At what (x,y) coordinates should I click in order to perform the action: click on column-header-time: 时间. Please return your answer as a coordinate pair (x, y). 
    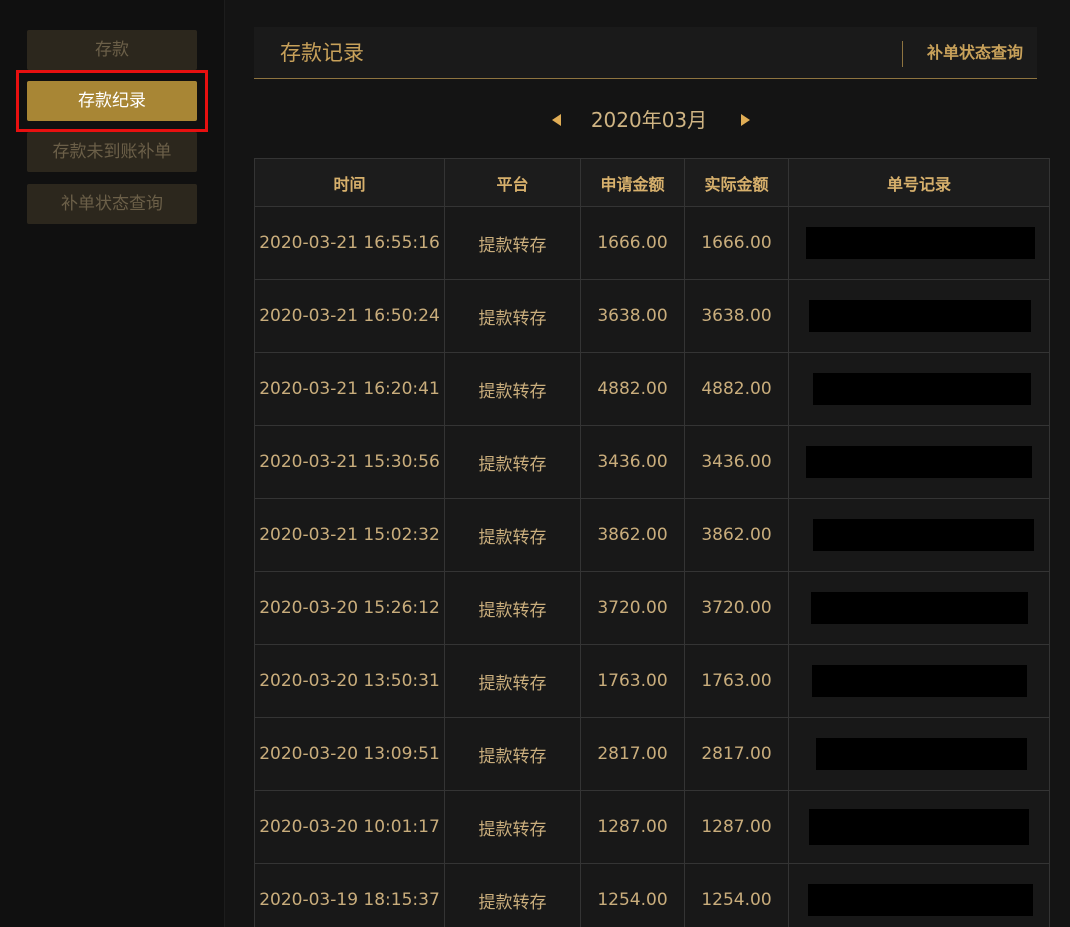
    Looking at the image, I should click on (349, 182).